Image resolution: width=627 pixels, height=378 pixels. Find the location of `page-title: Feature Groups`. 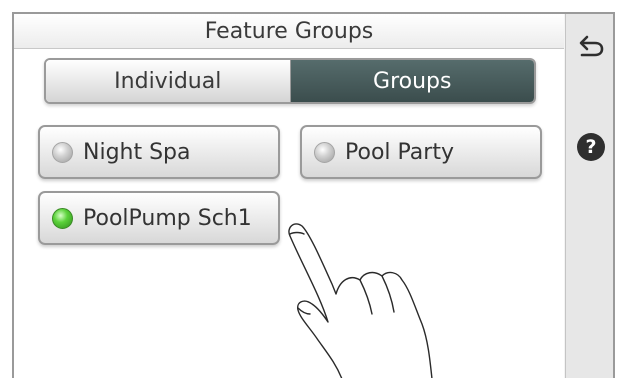

page-title: Feature Groups is located at coordinates (289, 31).